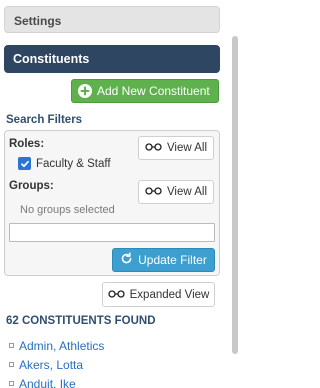  What do you see at coordinates (112, 232) in the screenshot?
I see `filter-text-input` at bounding box center [112, 232].